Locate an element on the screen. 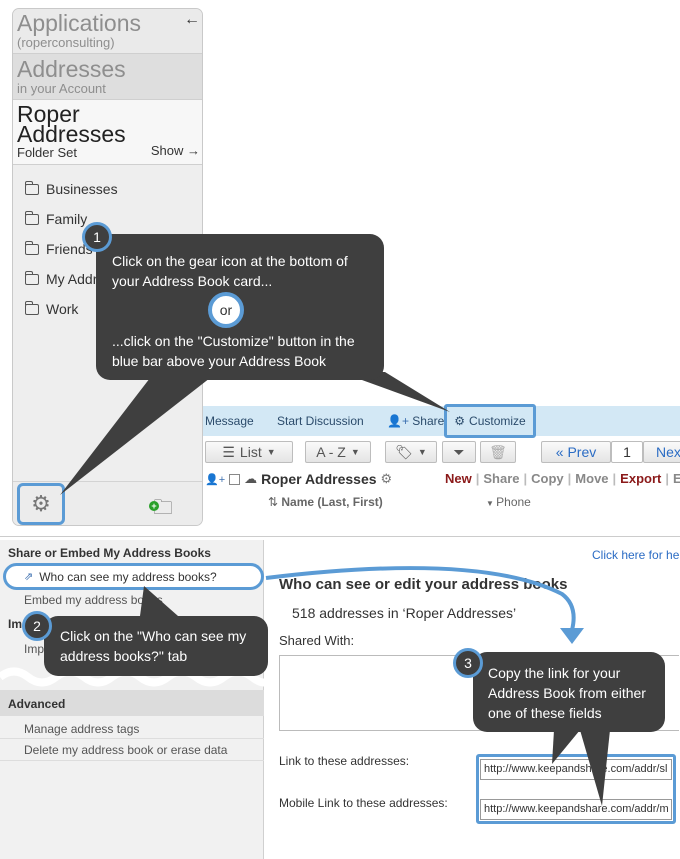 The width and height of the screenshot is (680, 859). tab-manage-tags: Manage address tags is located at coordinates (81, 729).